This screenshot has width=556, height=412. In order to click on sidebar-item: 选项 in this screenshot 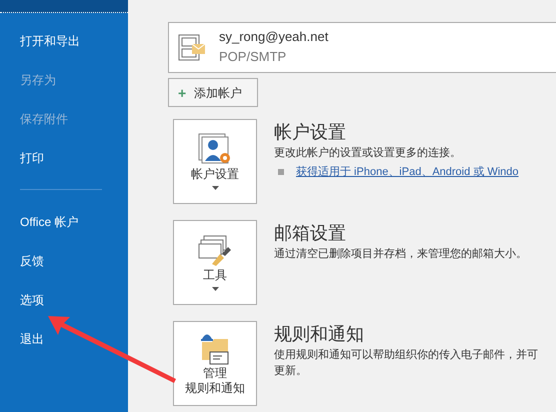, I will do `click(32, 300)`.